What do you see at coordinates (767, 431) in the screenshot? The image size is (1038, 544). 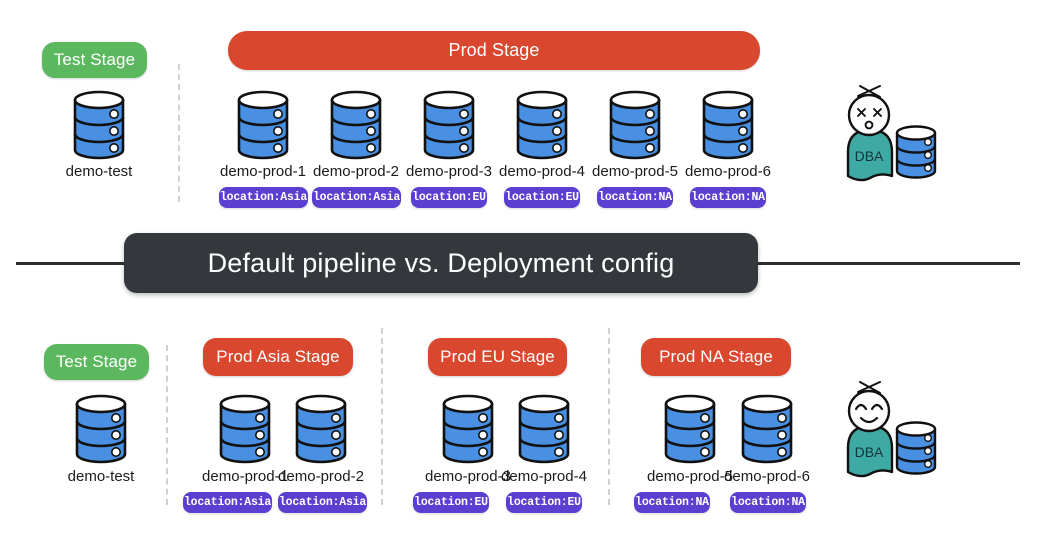 I see `db-icon-demo-prod-6-bottom` at bounding box center [767, 431].